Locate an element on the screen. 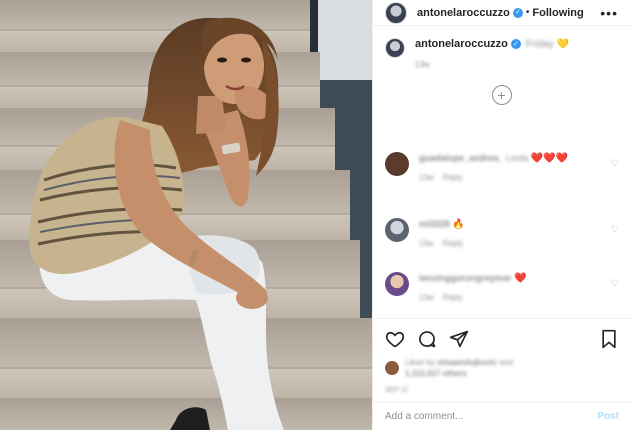 The height and width of the screenshot is (430, 630). comment-item: mi3328 🔥 13w Reply ♡ is located at coordinates (501, 233).